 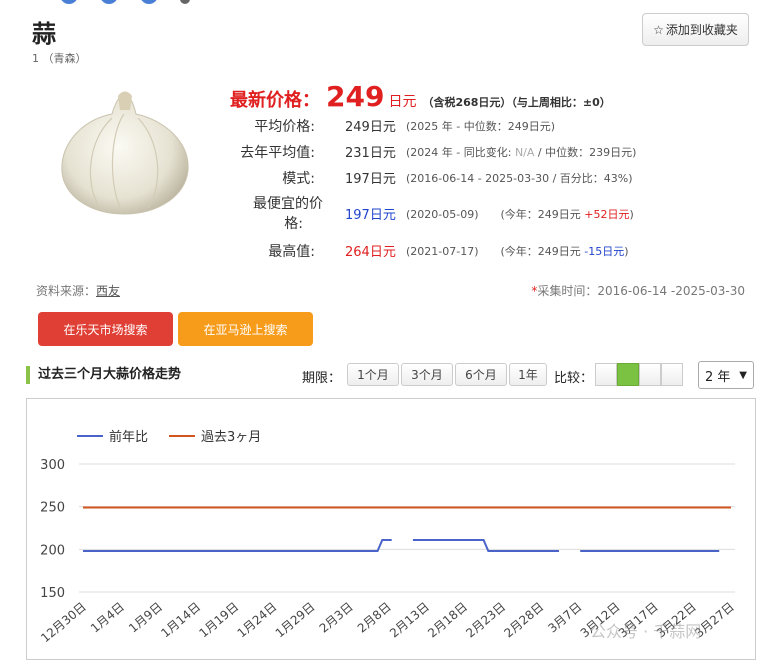 I want to click on year-select: 2 年 ▼, so click(x=726, y=375).